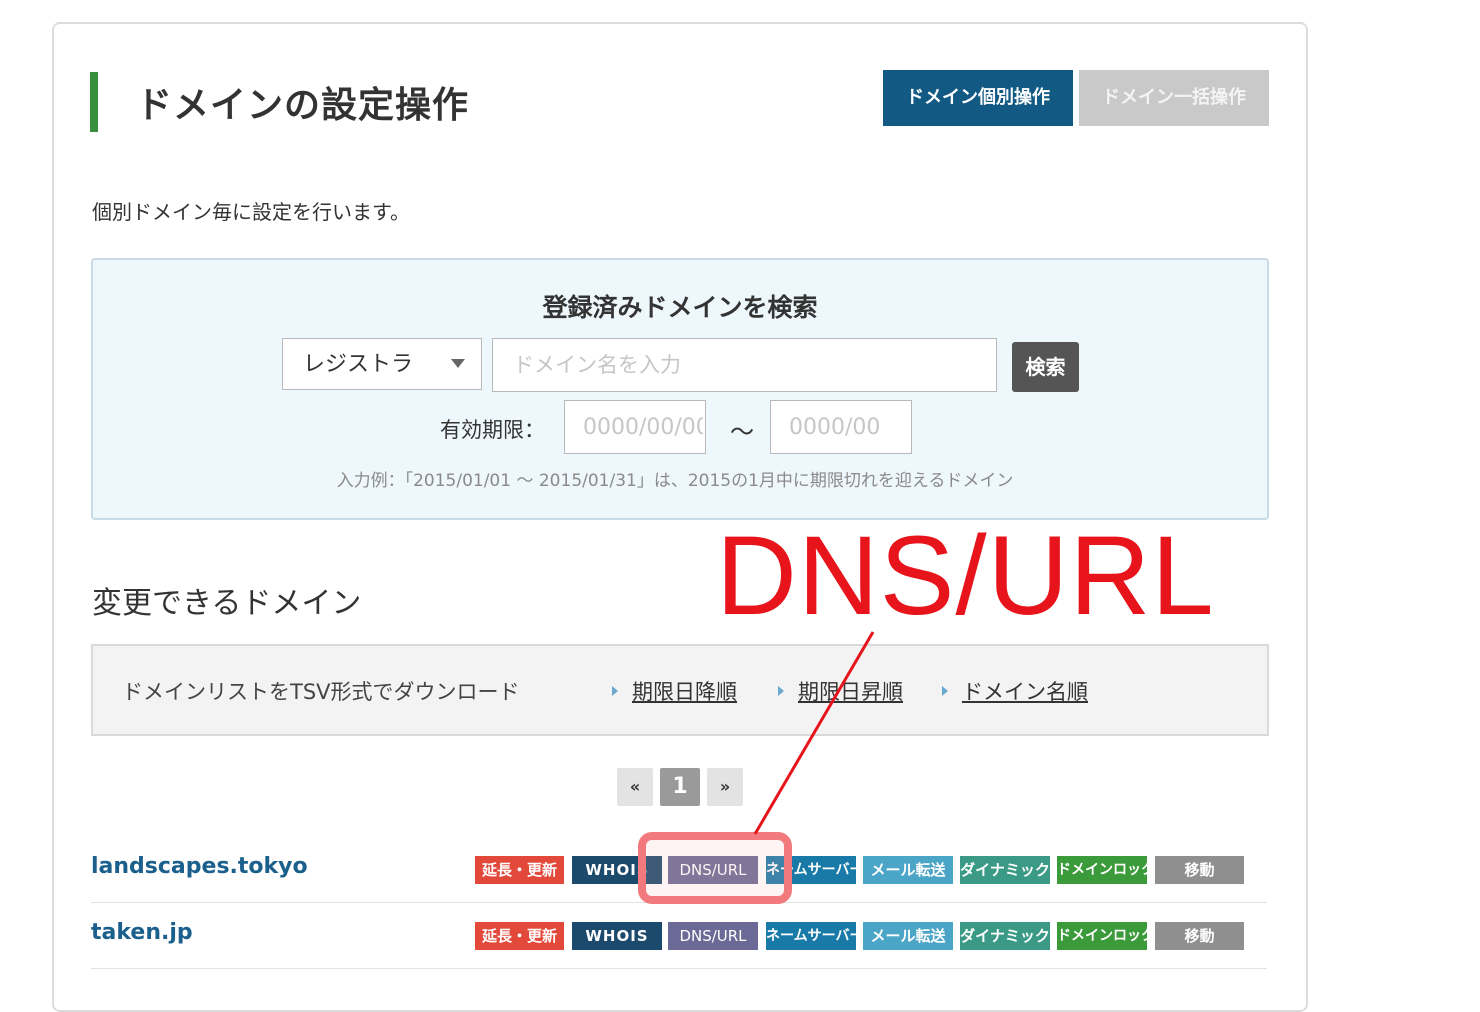 The height and width of the screenshot is (1012, 1480). What do you see at coordinates (978, 98) in the screenshot?
I see `tab-individual-operation: ドメイン個別操作` at bounding box center [978, 98].